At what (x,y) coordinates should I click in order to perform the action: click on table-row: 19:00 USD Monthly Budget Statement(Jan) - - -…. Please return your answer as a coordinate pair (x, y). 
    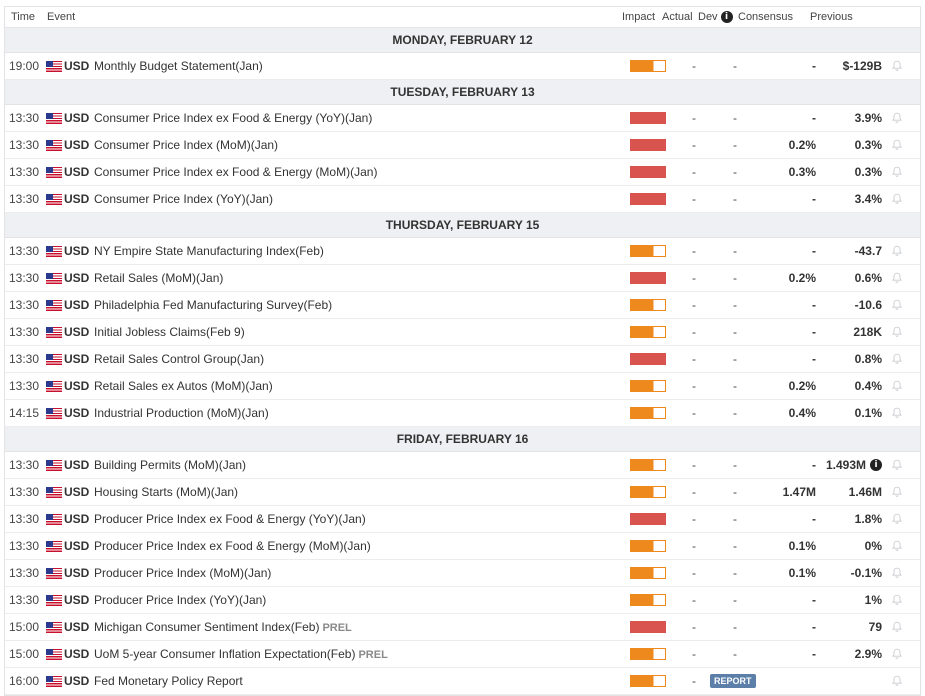
    Looking at the image, I should click on (462, 66).